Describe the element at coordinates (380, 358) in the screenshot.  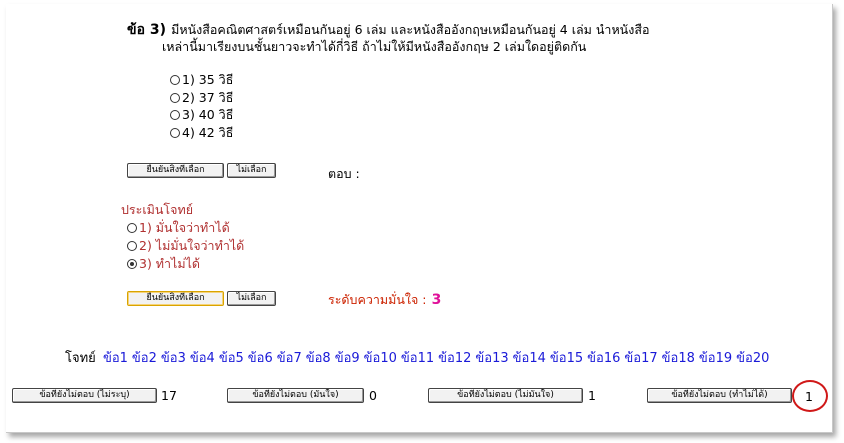
I see `nav-link-question-10: ข้อ10` at that location.